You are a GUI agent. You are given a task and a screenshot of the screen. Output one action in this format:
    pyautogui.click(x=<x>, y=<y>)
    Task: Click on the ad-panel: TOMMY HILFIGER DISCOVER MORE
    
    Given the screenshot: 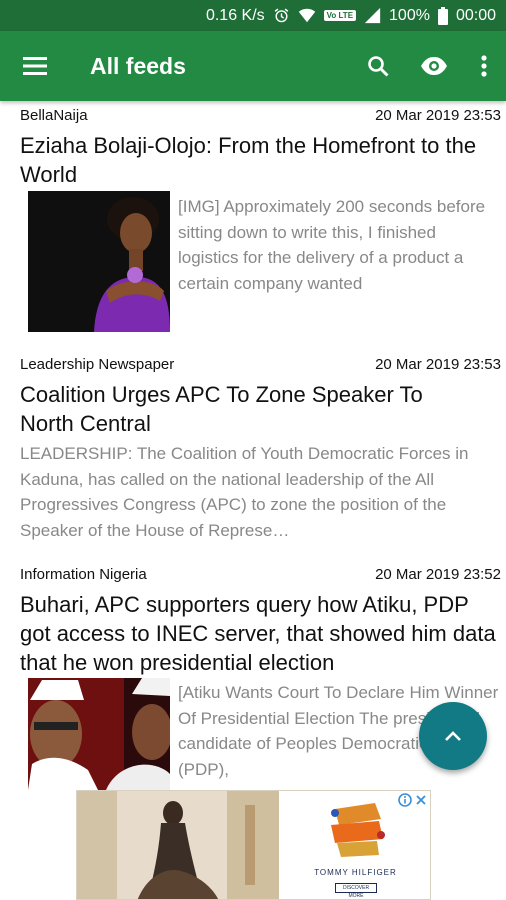 What is the action you would take?
    pyautogui.click(x=354, y=845)
    